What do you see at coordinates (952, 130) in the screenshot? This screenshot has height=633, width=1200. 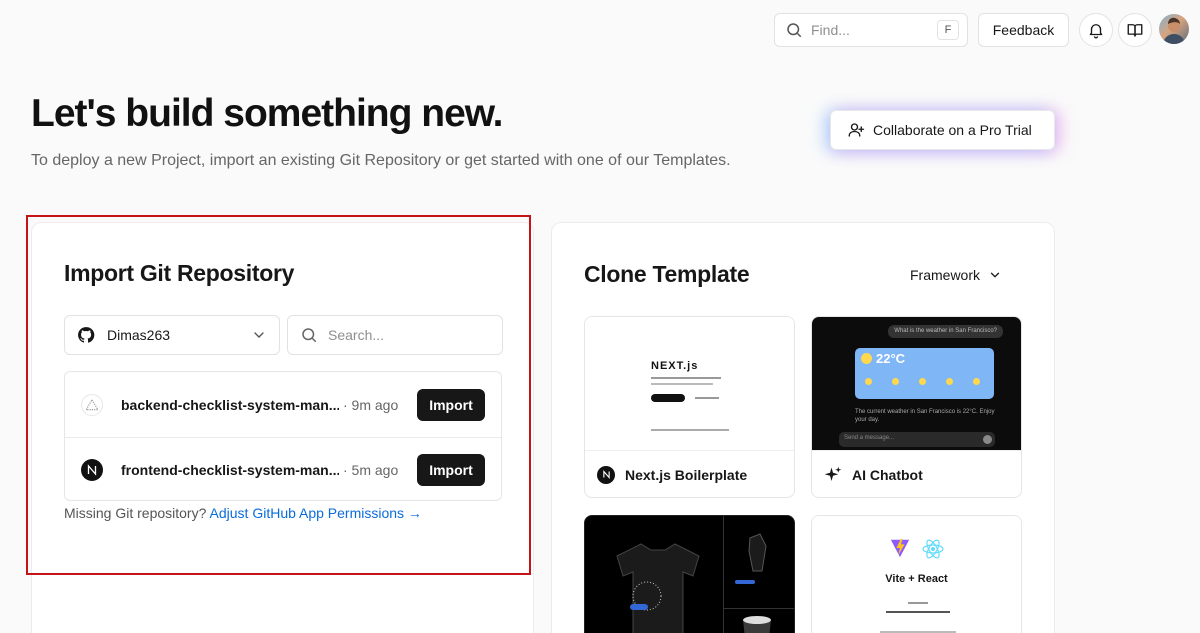 I see `pro-trial-label: Collaborate on a Pro Trial` at bounding box center [952, 130].